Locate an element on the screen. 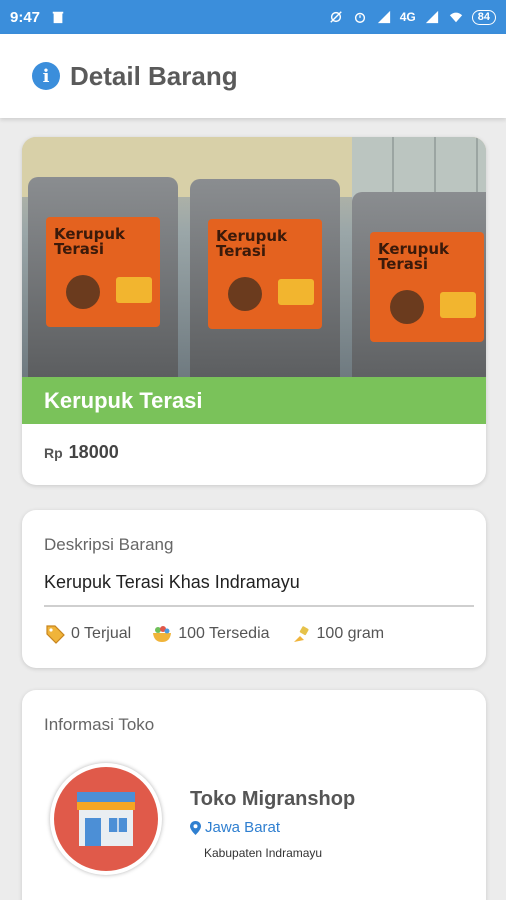 The height and width of the screenshot is (900, 506). weight-value: 100 gram is located at coordinates (350, 633).